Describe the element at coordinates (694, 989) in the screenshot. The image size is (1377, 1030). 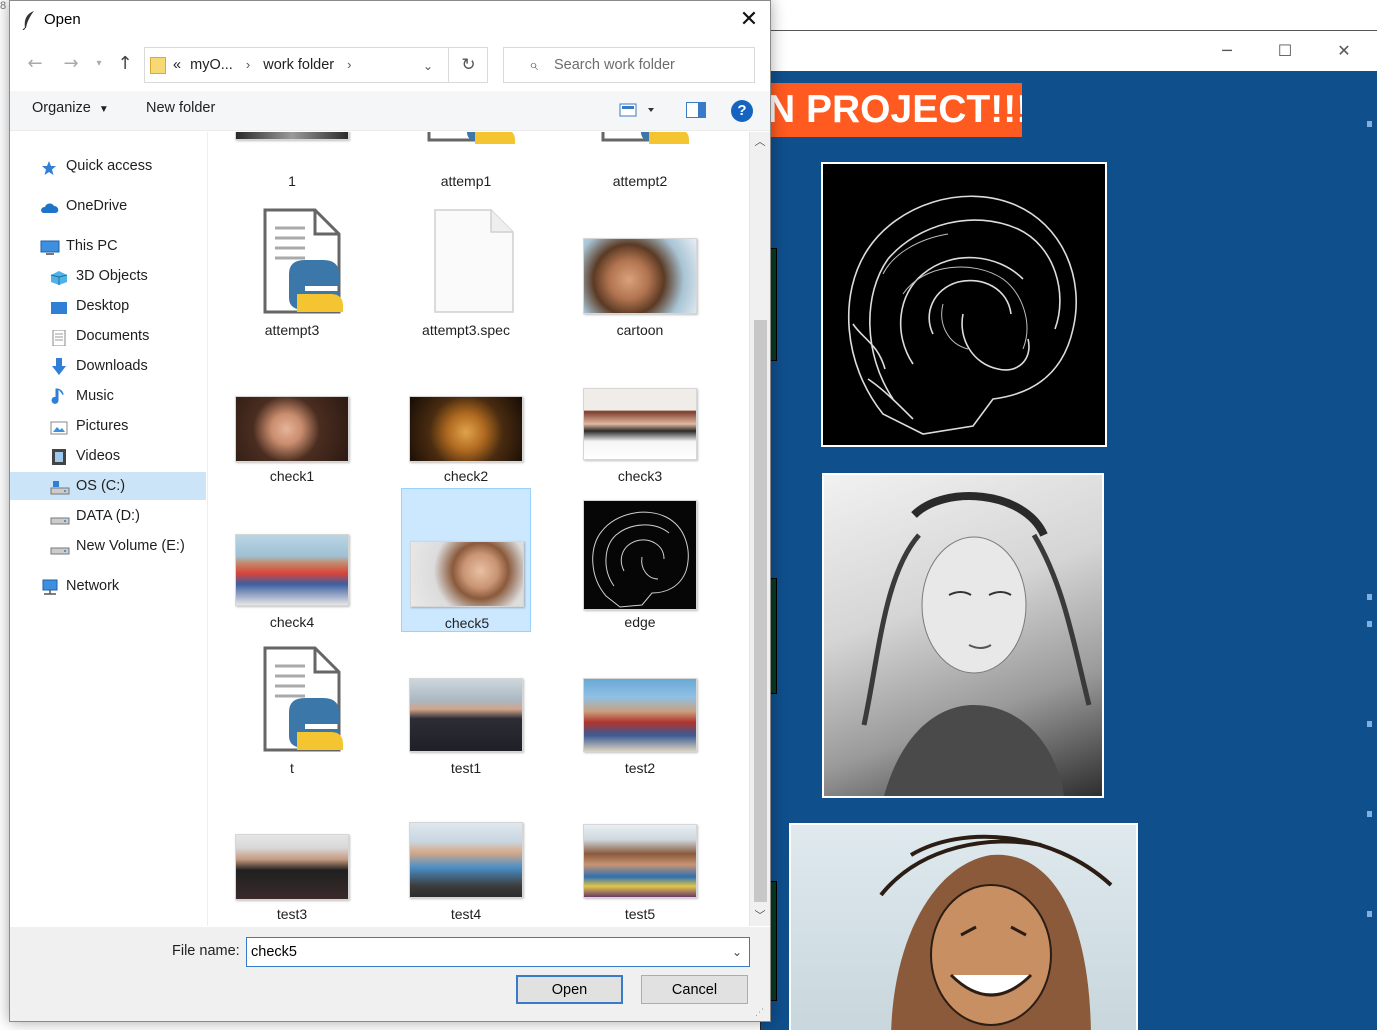
I see `cancel-button: Cancel` at that location.